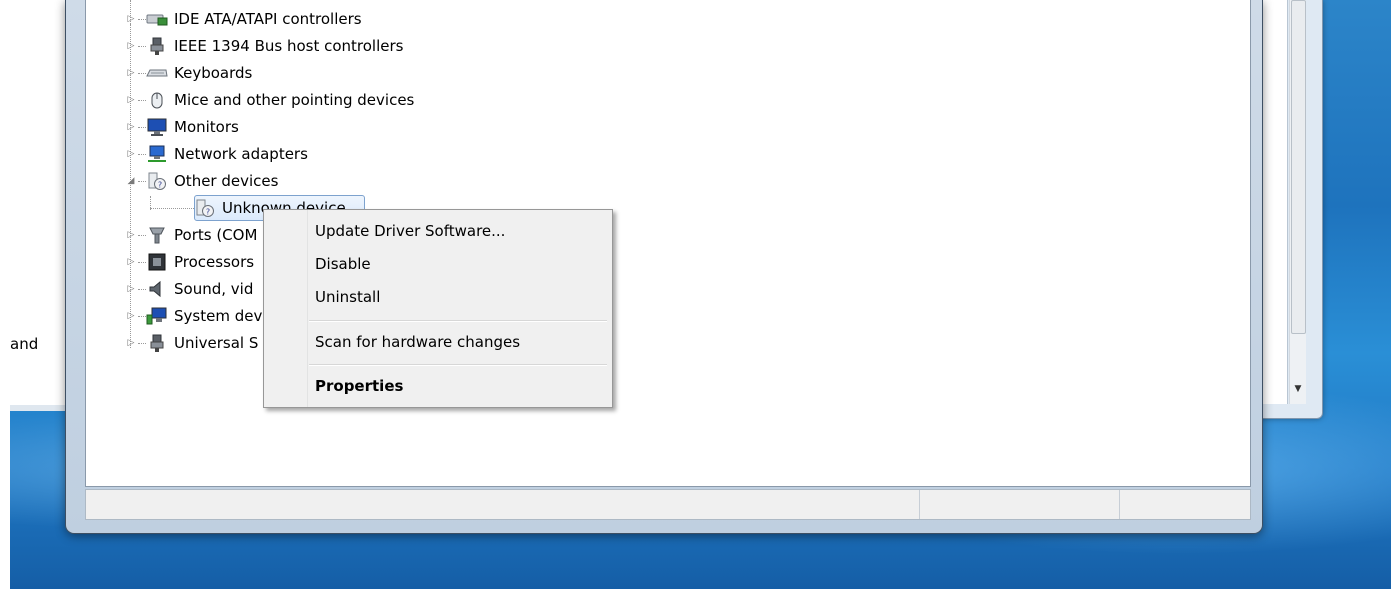 This screenshot has height=589, width=1391. What do you see at coordinates (157, 262) in the screenshot?
I see `processor-icon` at bounding box center [157, 262].